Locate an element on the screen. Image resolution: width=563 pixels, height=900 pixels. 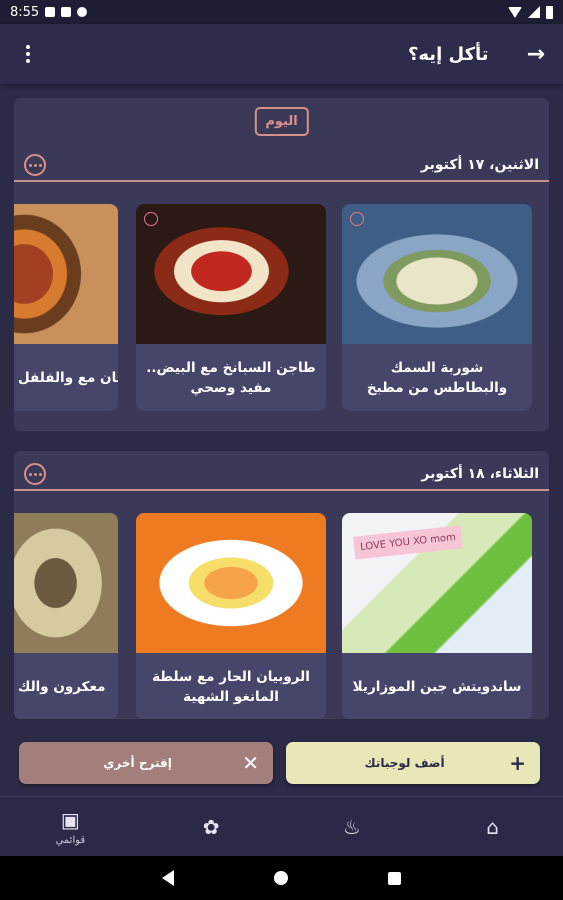
meal-card: الباذنجان مع والفلفل is located at coordinates (66, 307).